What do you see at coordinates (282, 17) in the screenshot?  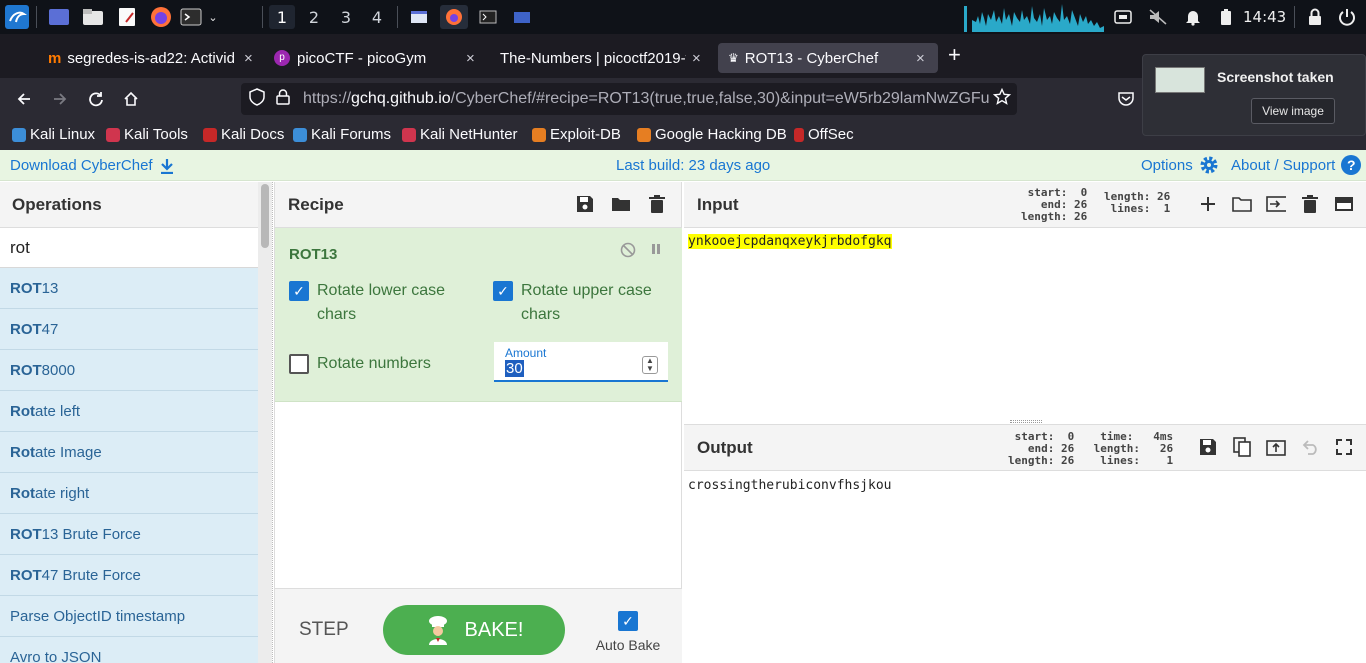 I see `workspace-1: 1` at bounding box center [282, 17].